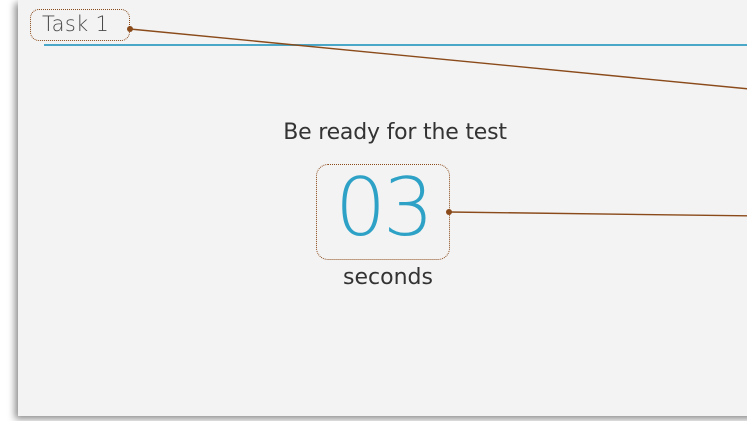 The height and width of the screenshot is (421, 747). I want to click on ready-prompt: Be ready for the test, so click(395, 132).